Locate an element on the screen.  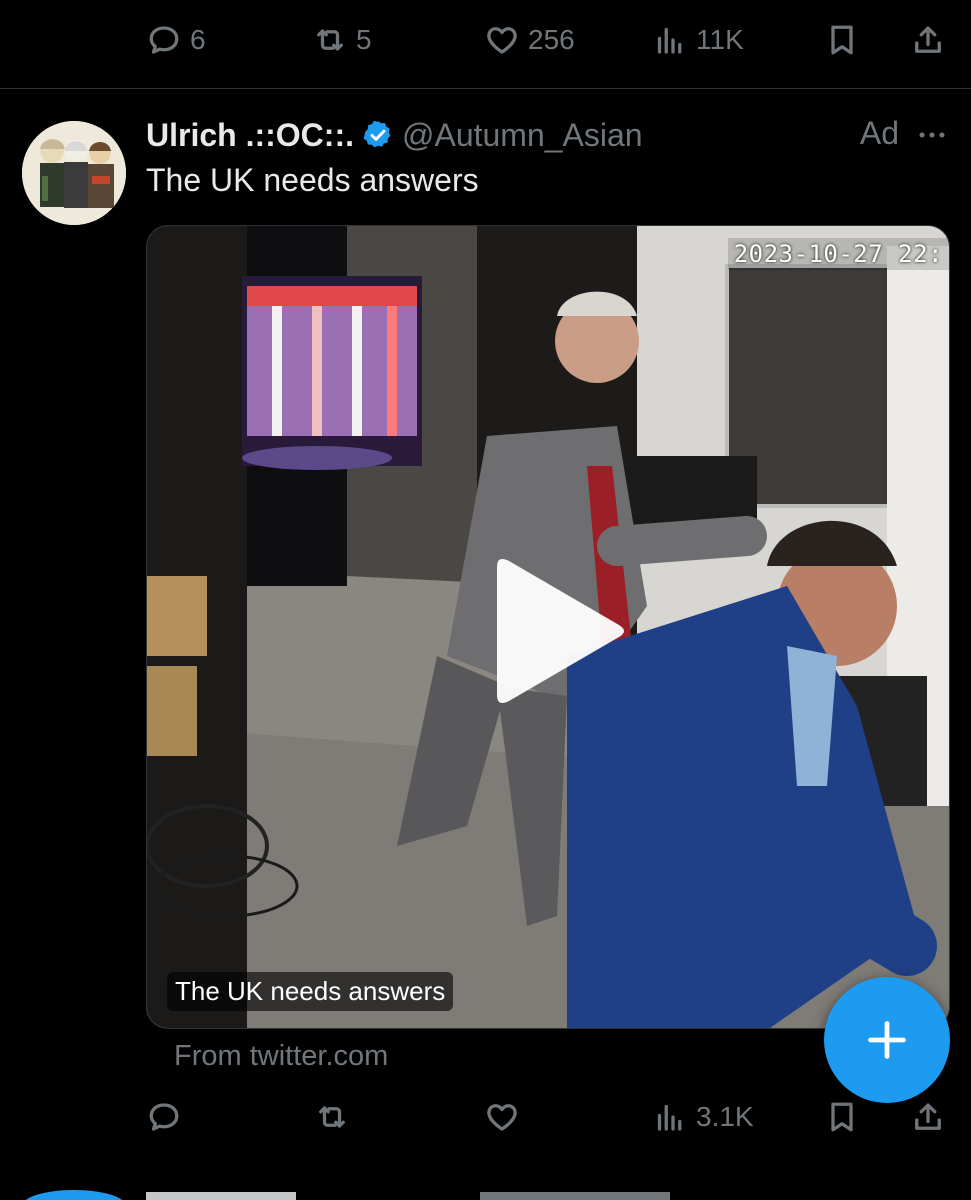
prev-tweet-action-bar: 6 5 256 11K is located at coordinates (485, 40).